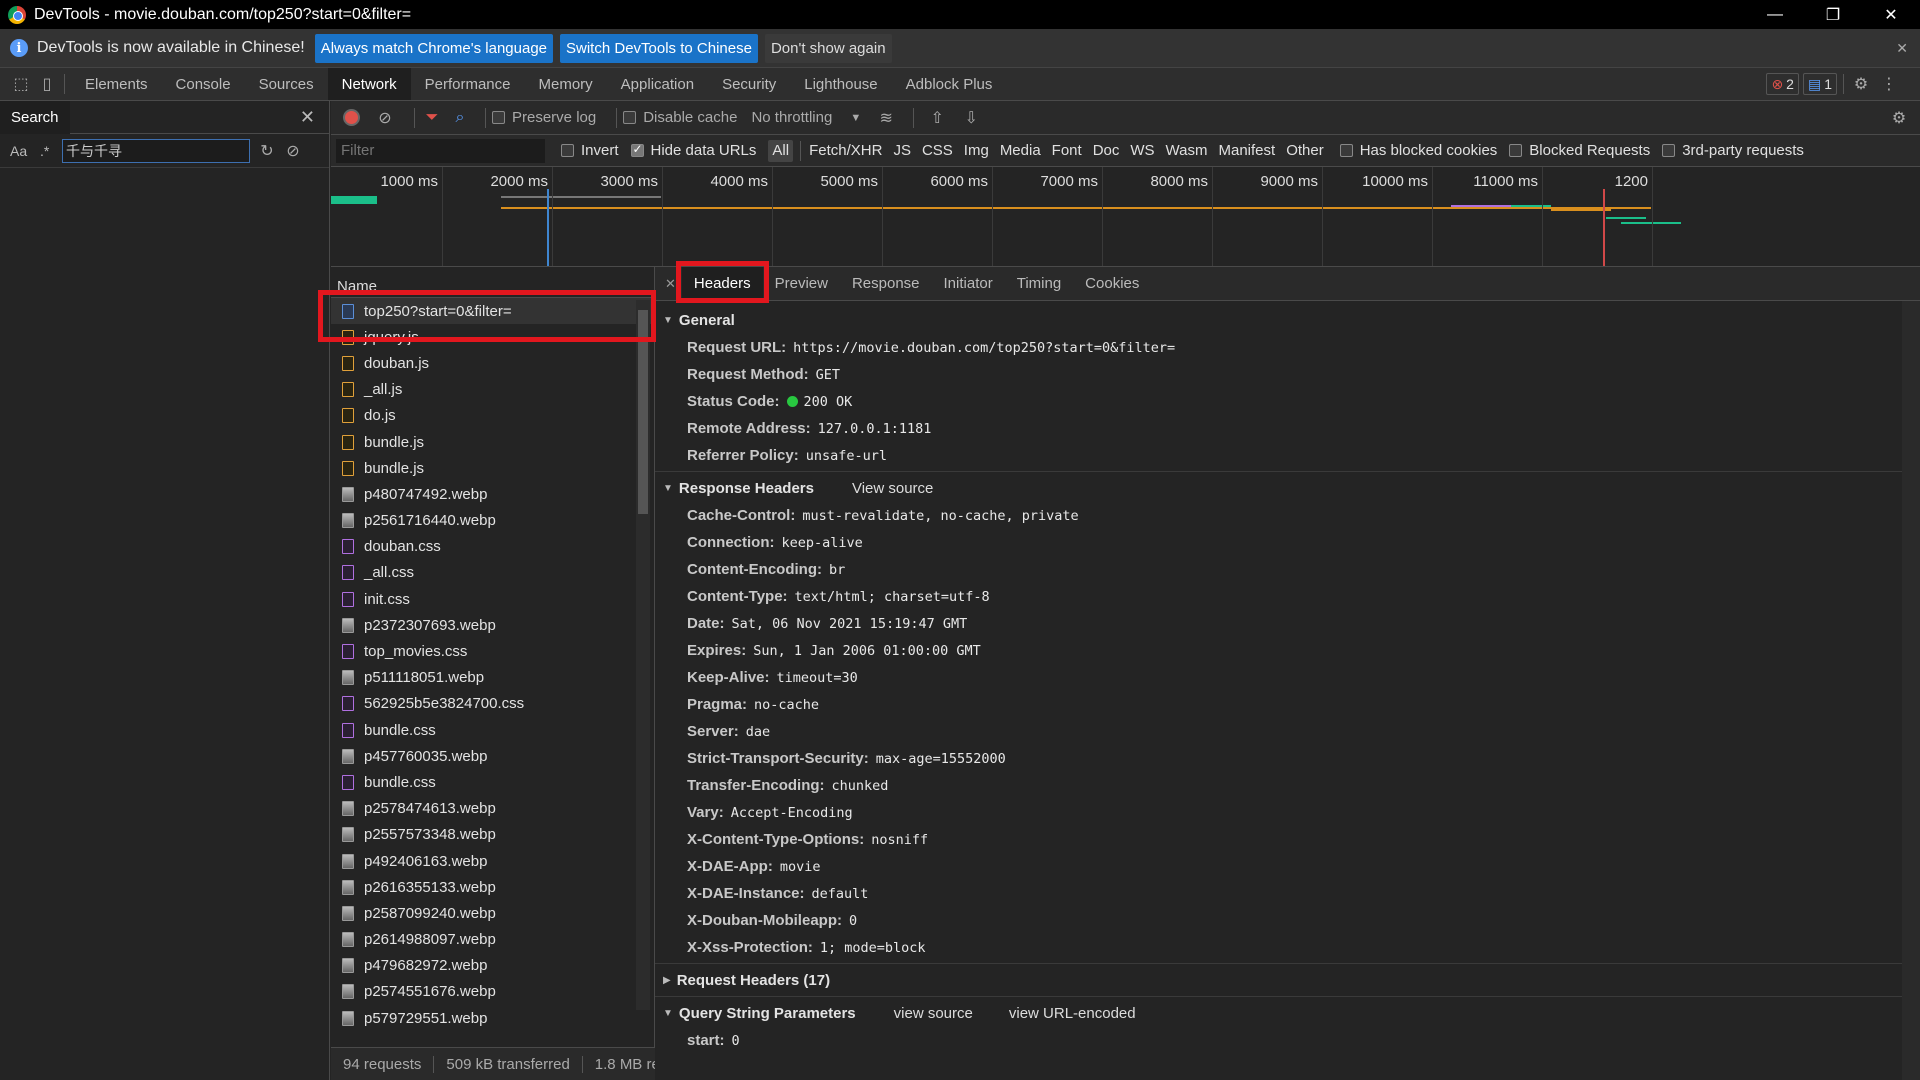 The width and height of the screenshot is (1920, 1080). What do you see at coordinates (351, 117) in the screenshot?
I see `record-button` at bounding box center [351, 117].